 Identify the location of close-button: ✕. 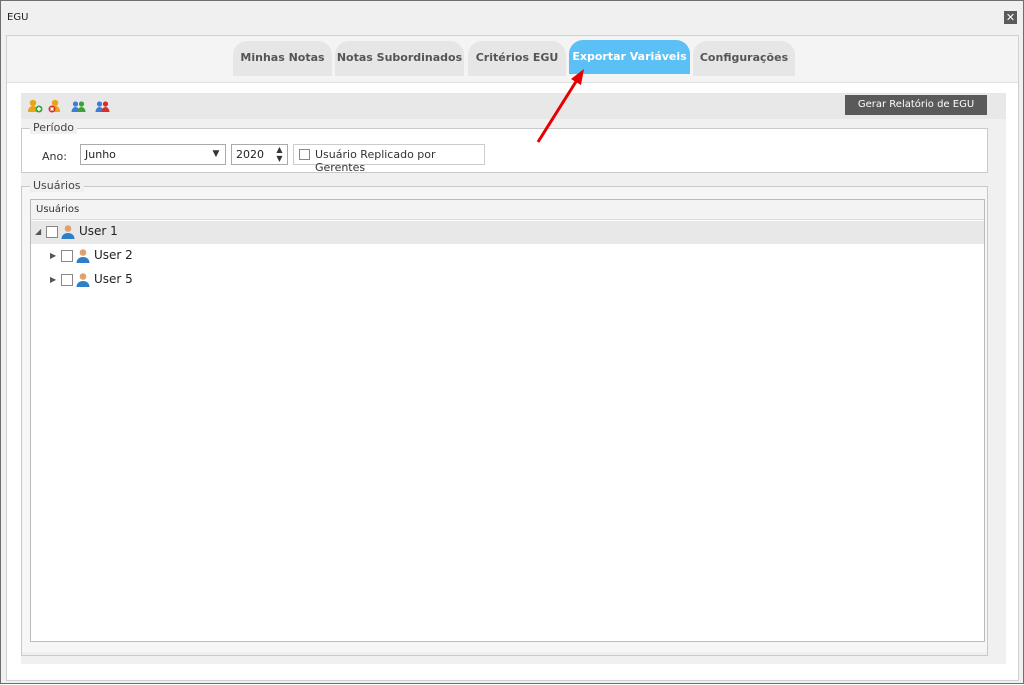
(1010, 17).